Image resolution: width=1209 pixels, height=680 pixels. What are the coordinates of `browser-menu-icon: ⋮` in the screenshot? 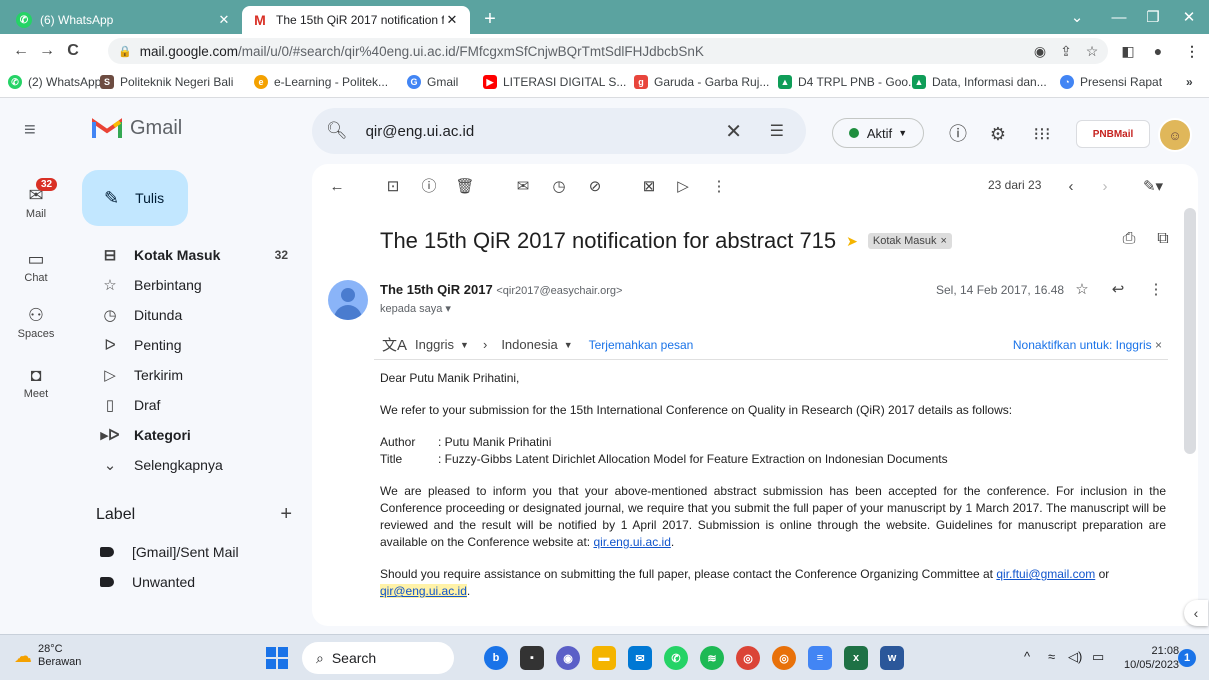 It's located at (1192, 51).